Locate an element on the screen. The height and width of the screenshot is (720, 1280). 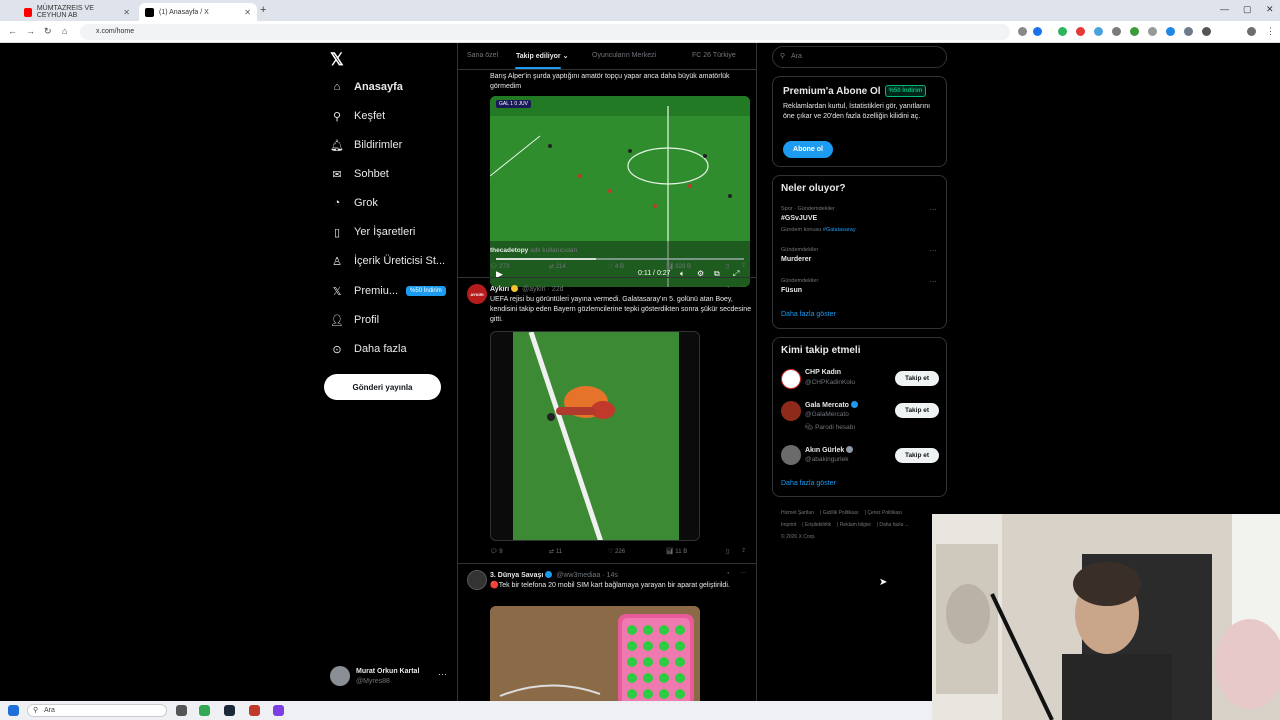
url-field: x.com/home is located at coordinates (545, 32).